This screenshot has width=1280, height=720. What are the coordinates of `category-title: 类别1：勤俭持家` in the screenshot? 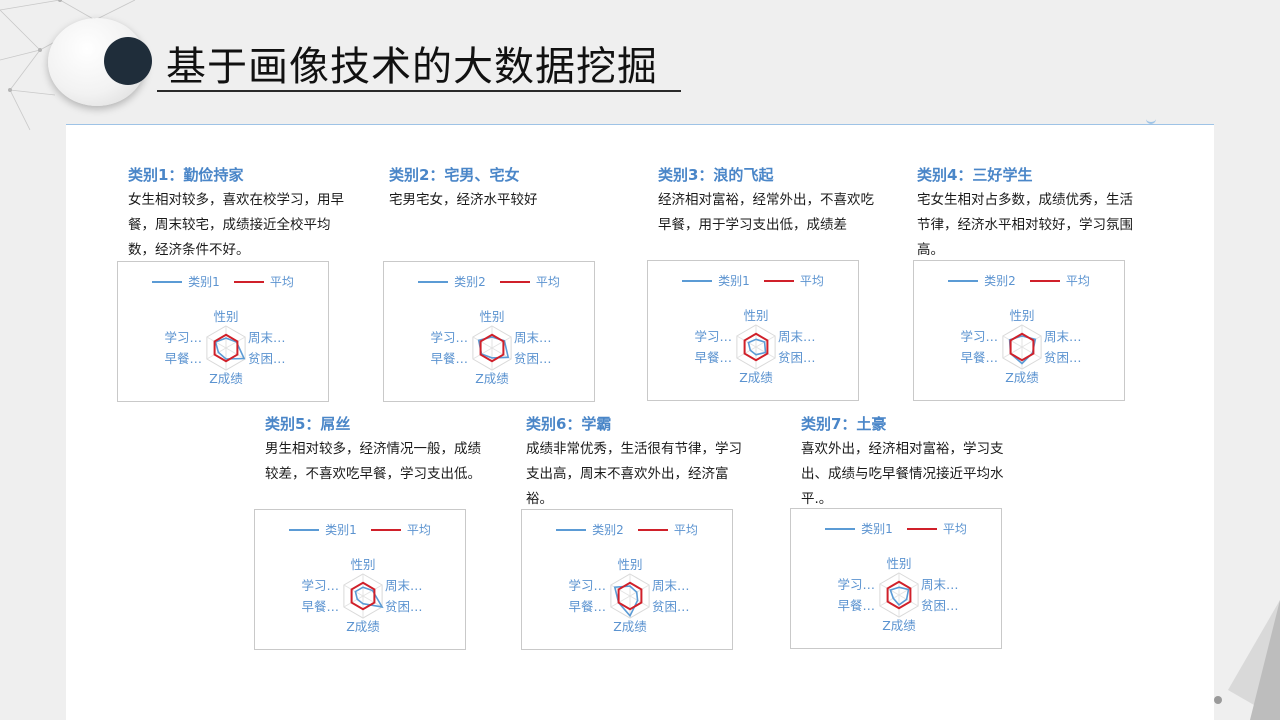 It's located at (186, 175).